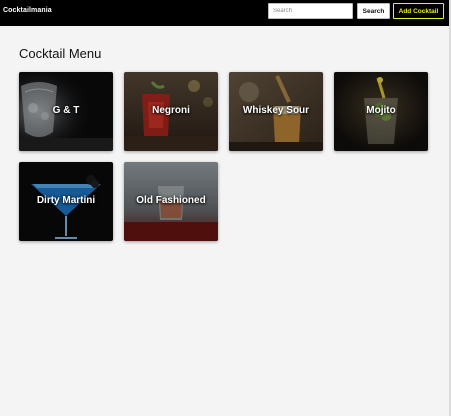 The width and height of the screenshot is (451, 416). I want to click on cocktail-card-dirty-martini: Dirty Martini, so click(66, 201).